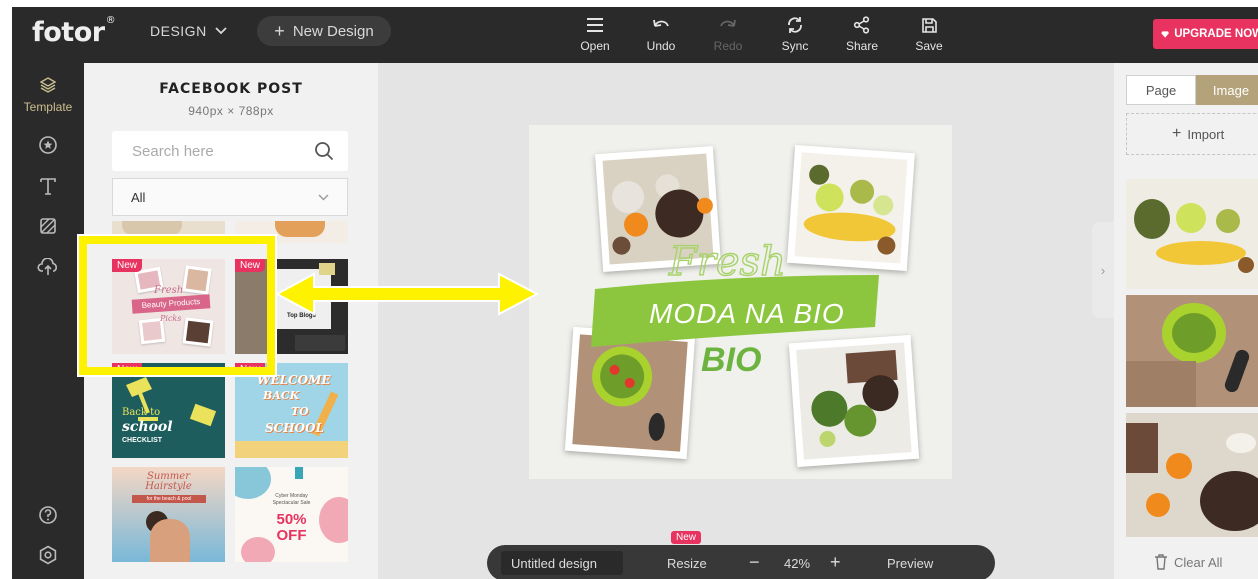 This screenshot has height=579, width=1258. What do you see at coordinates (1192, 351) in the screenshot?
I see `image-thumb-salad` at bounding box center [1192, 351].